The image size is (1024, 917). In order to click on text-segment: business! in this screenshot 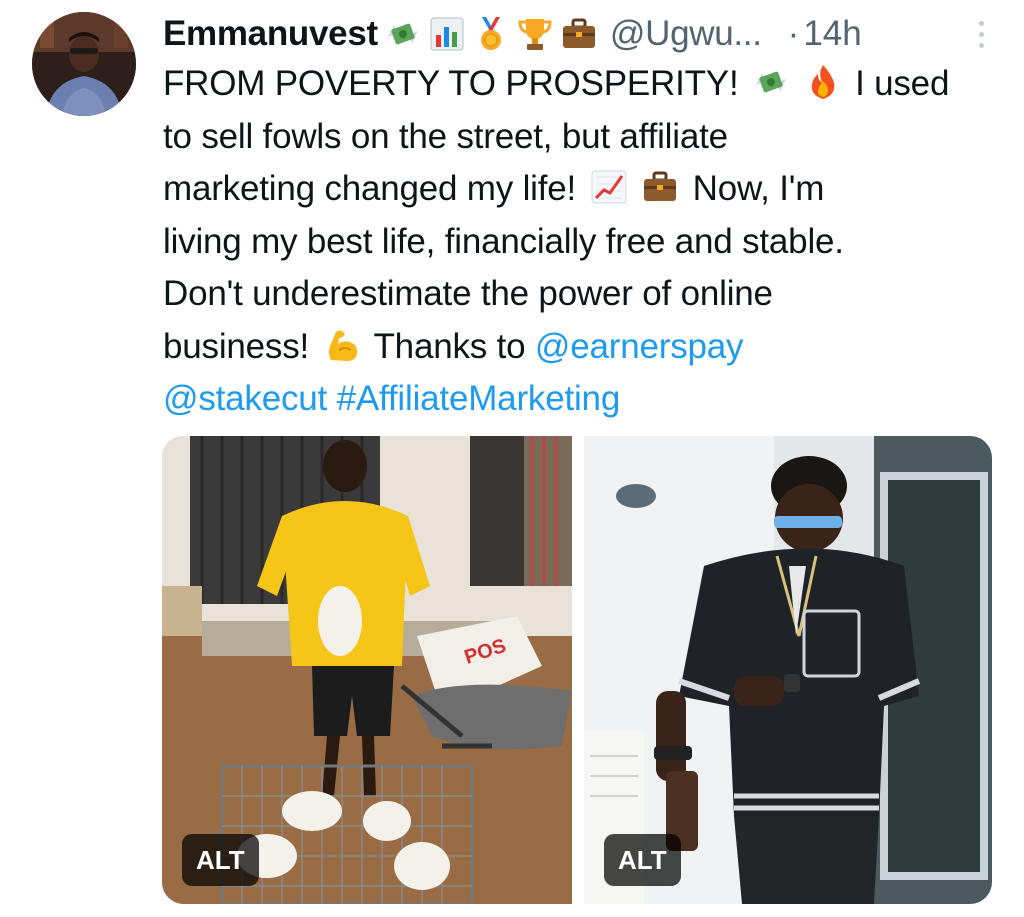, I will do `click(236, 346)`.